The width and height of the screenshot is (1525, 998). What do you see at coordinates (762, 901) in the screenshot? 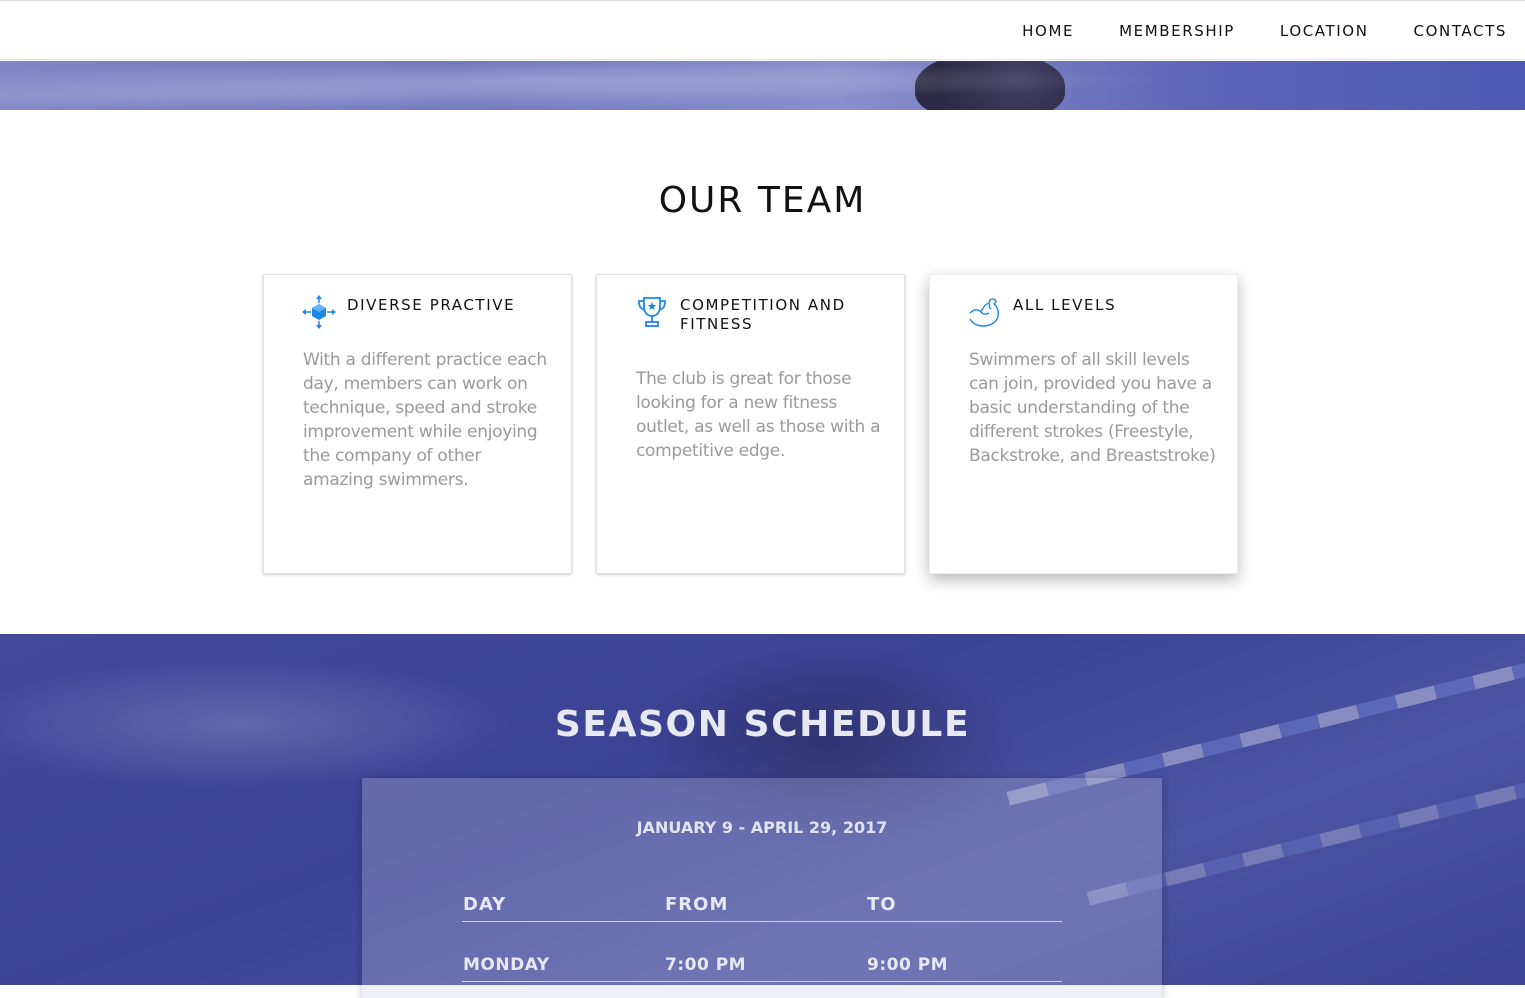
I see `schedule-header-row: DAY FROM TO` at bounding box center [762, 901].